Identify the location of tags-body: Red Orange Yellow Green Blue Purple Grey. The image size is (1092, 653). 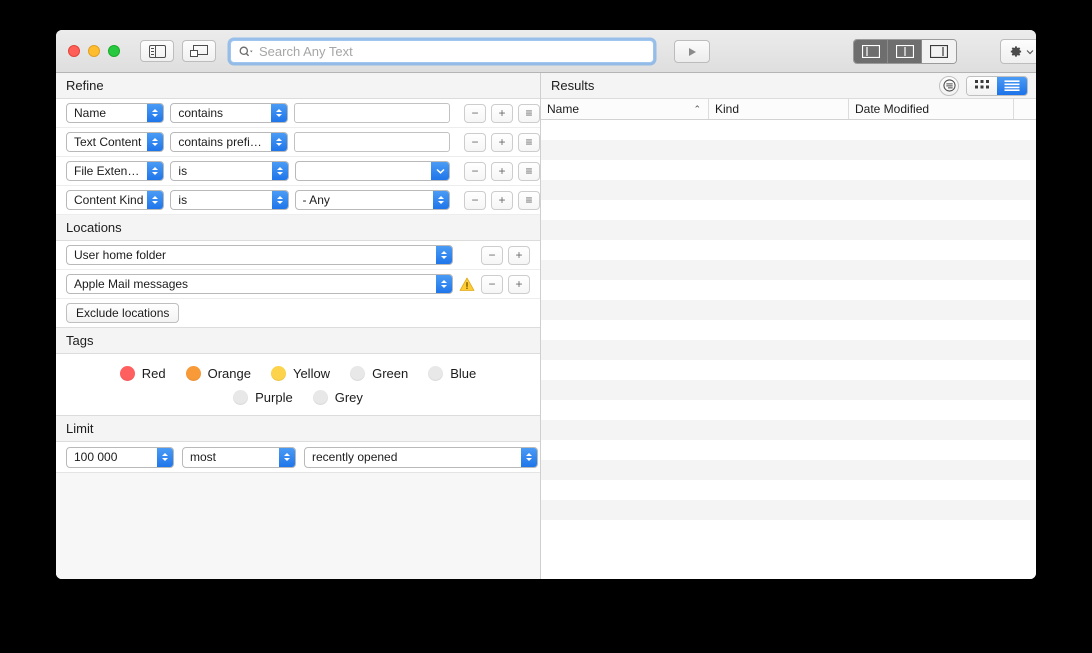
(298, 385).